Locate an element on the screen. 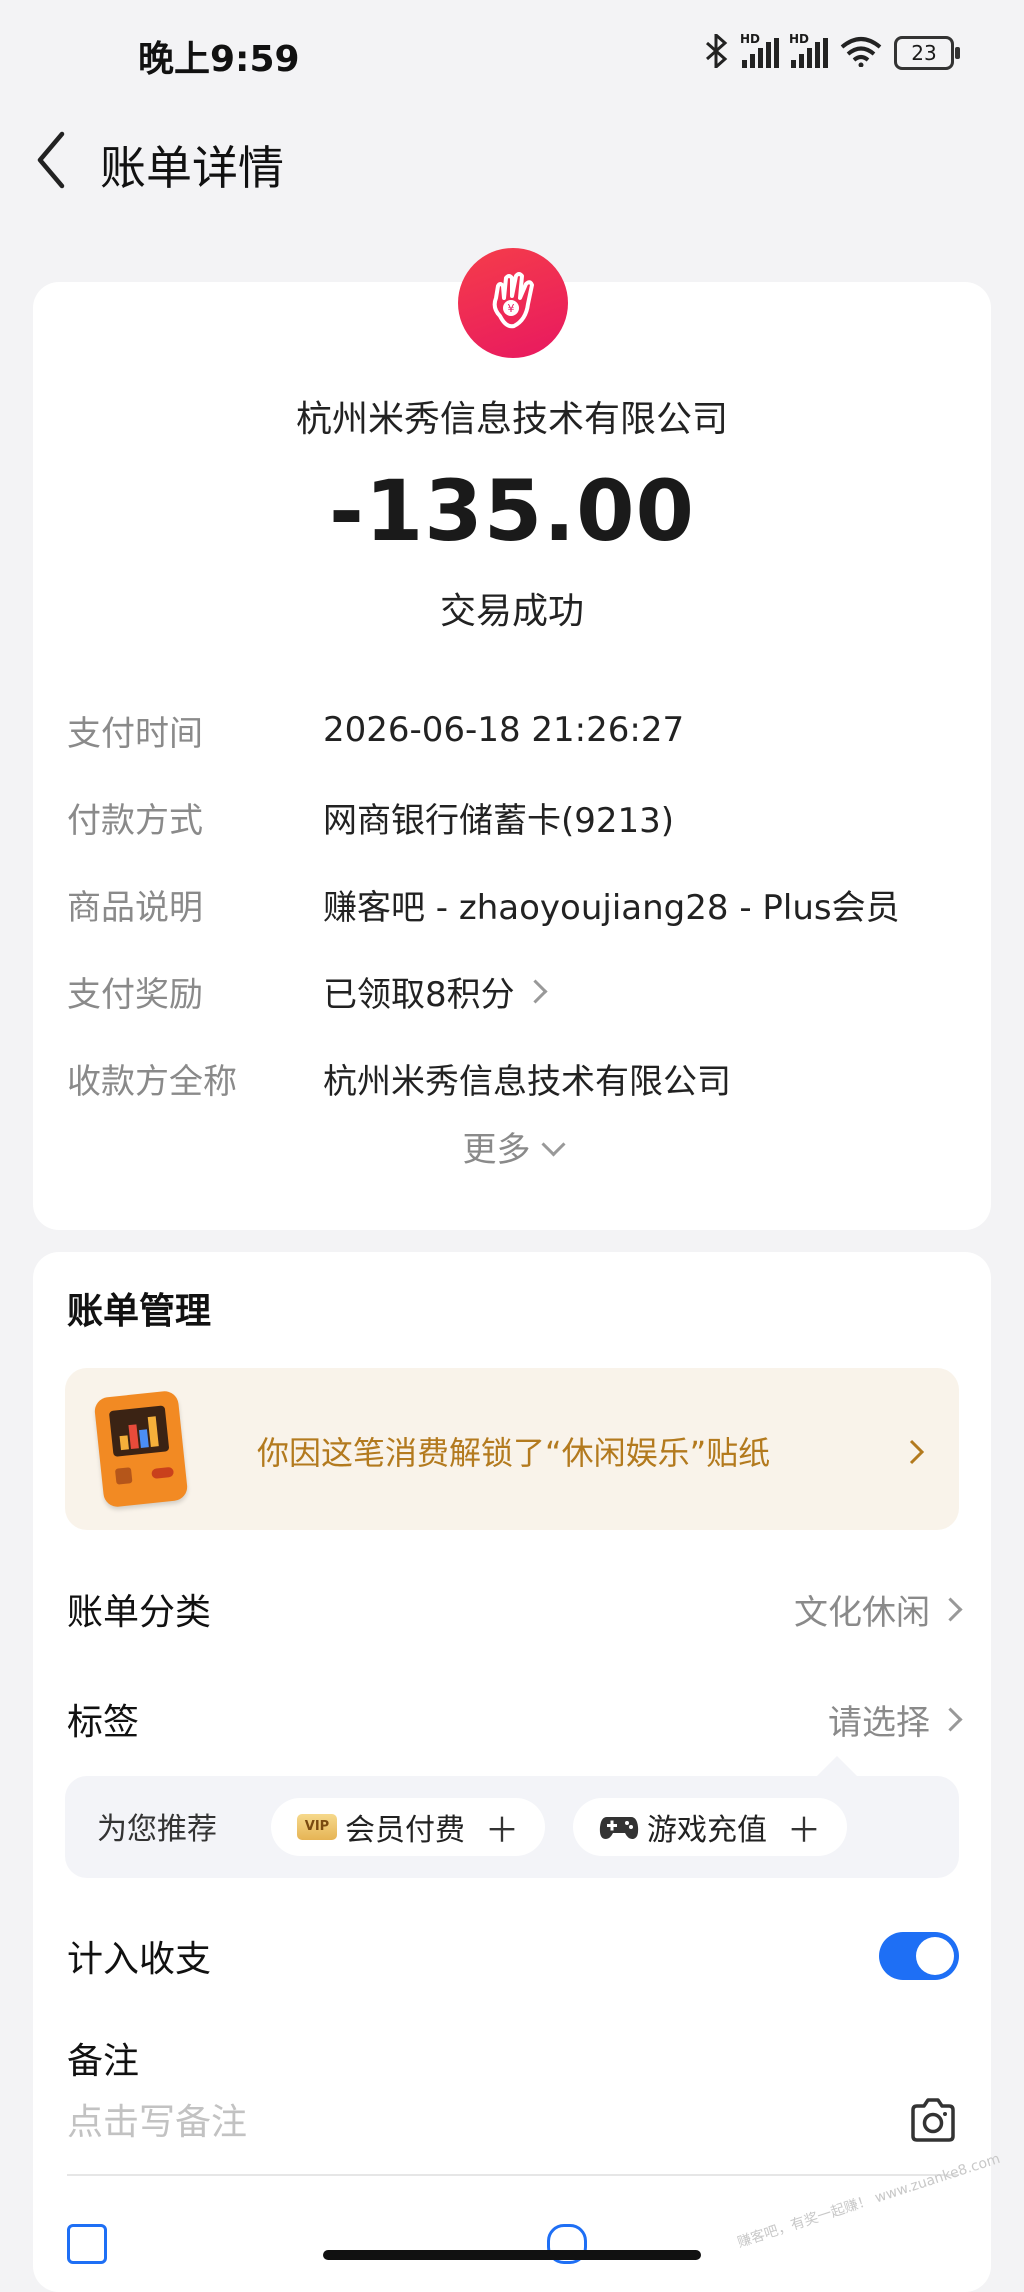 The height and width of the screenshot is (2292, 1024). category-value: 文化休闲 is located at coordinates (878, 1609).